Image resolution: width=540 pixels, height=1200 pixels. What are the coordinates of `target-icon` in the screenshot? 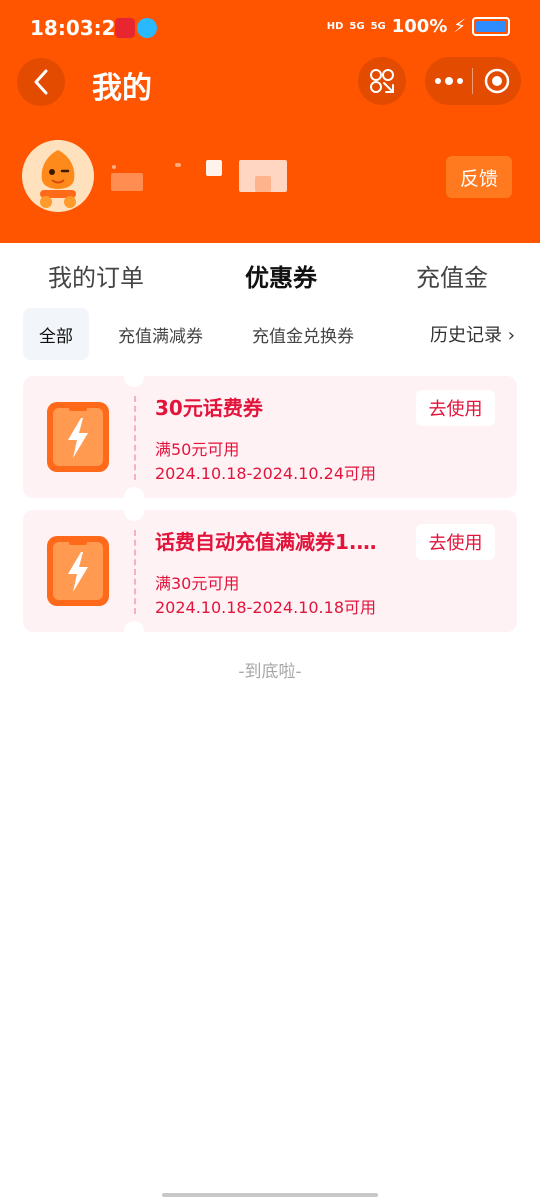 It's located at (497, 81).